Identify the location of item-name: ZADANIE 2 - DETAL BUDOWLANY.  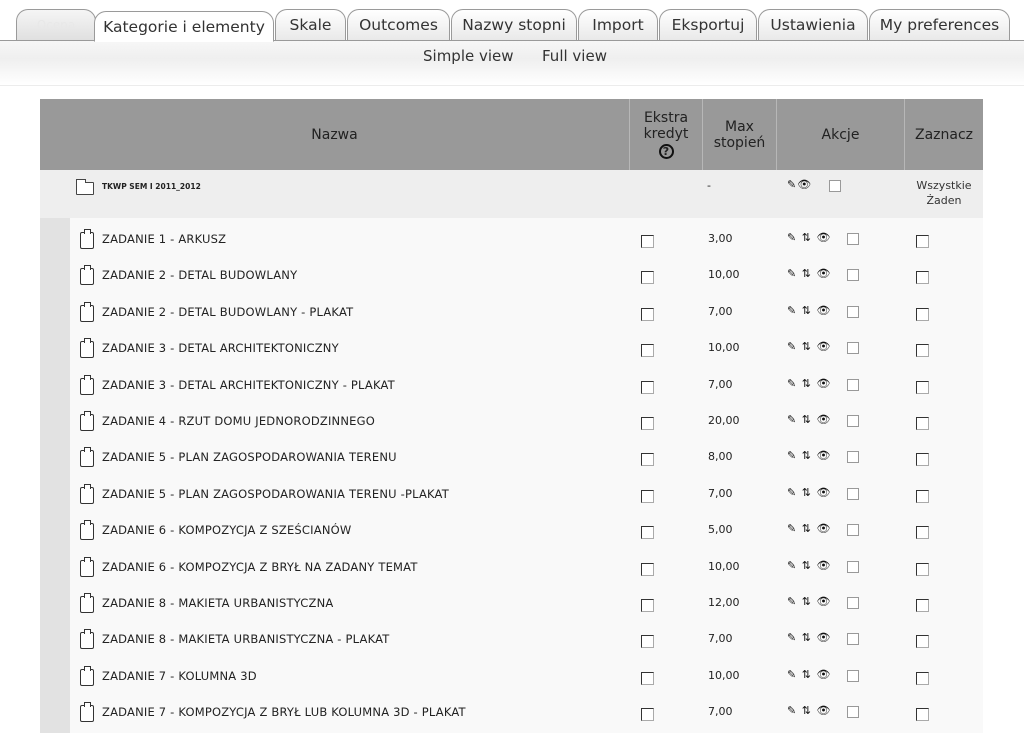
(199, 275).